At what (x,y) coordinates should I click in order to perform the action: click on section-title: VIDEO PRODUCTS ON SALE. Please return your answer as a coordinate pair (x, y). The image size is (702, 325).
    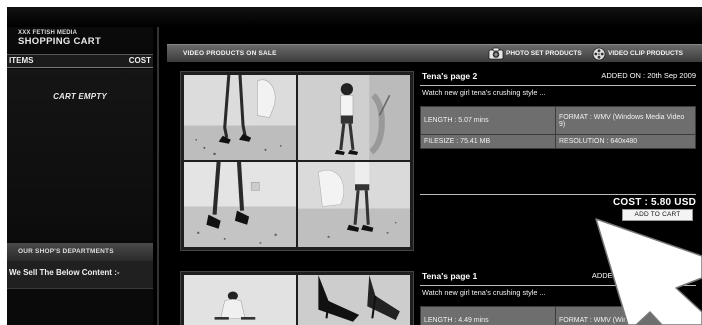
    Looking at the image, I should click on (230, 53).